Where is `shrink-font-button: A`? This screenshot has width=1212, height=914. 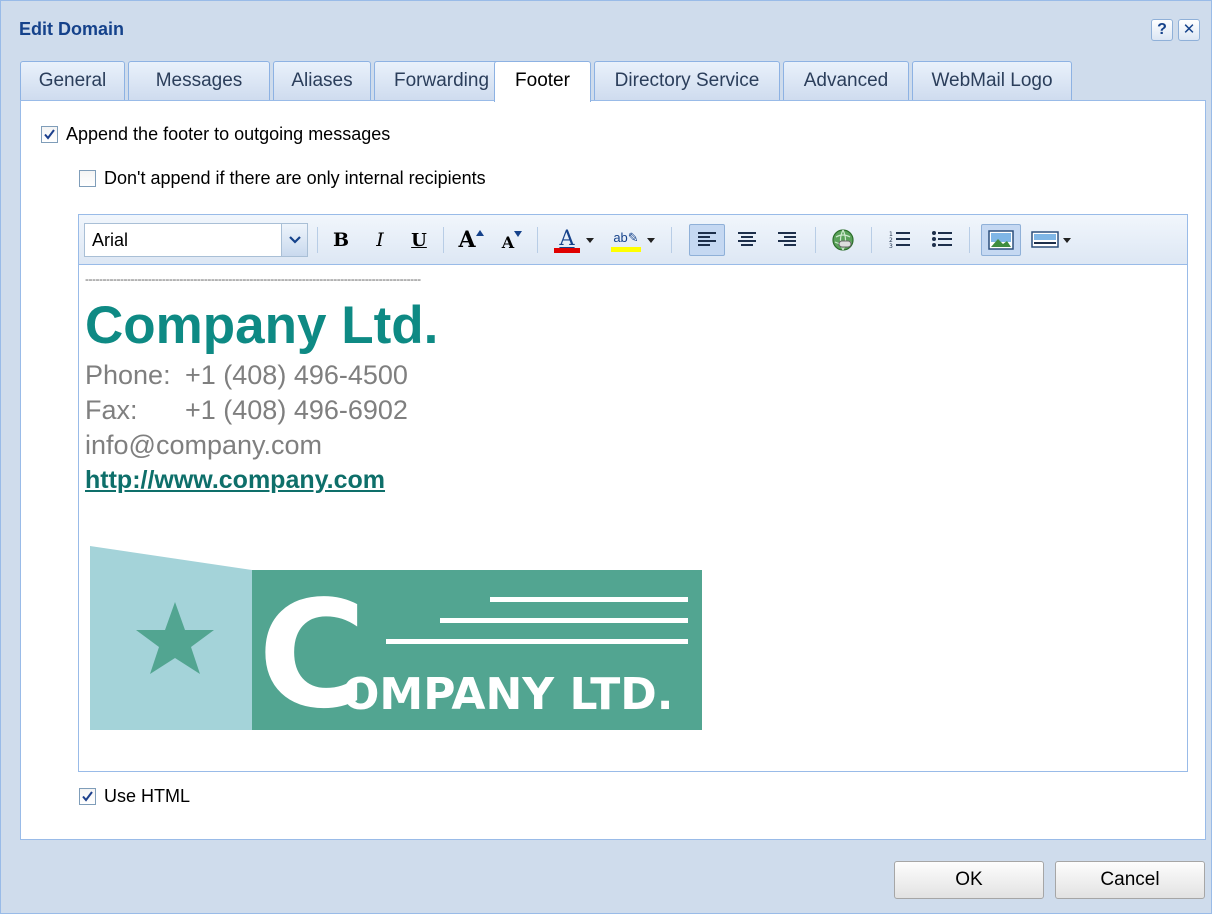 shrink-font-button: A is located at coordinates (512, 240).